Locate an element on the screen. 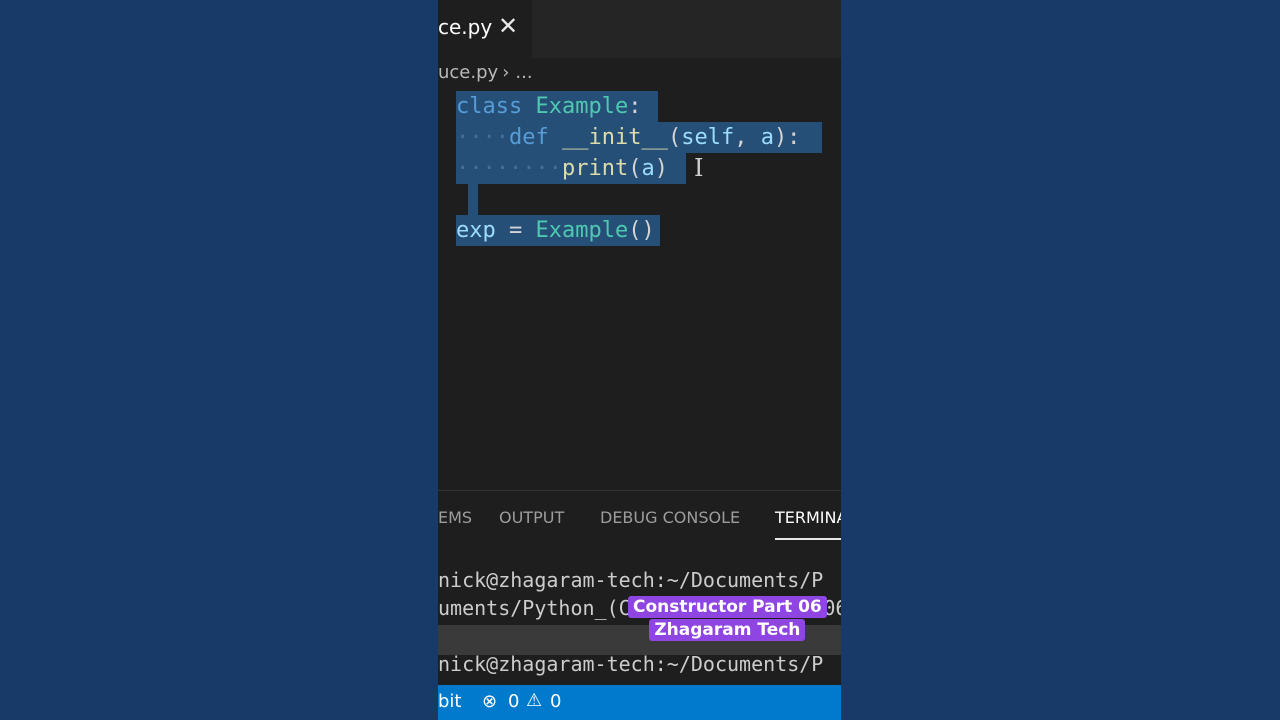 Image resolution: width=1280 pixels, height=720 pixels. terminal-line-3: nick@zhagaram-tech:~/Documents/P is located at coordinates (631, 664).